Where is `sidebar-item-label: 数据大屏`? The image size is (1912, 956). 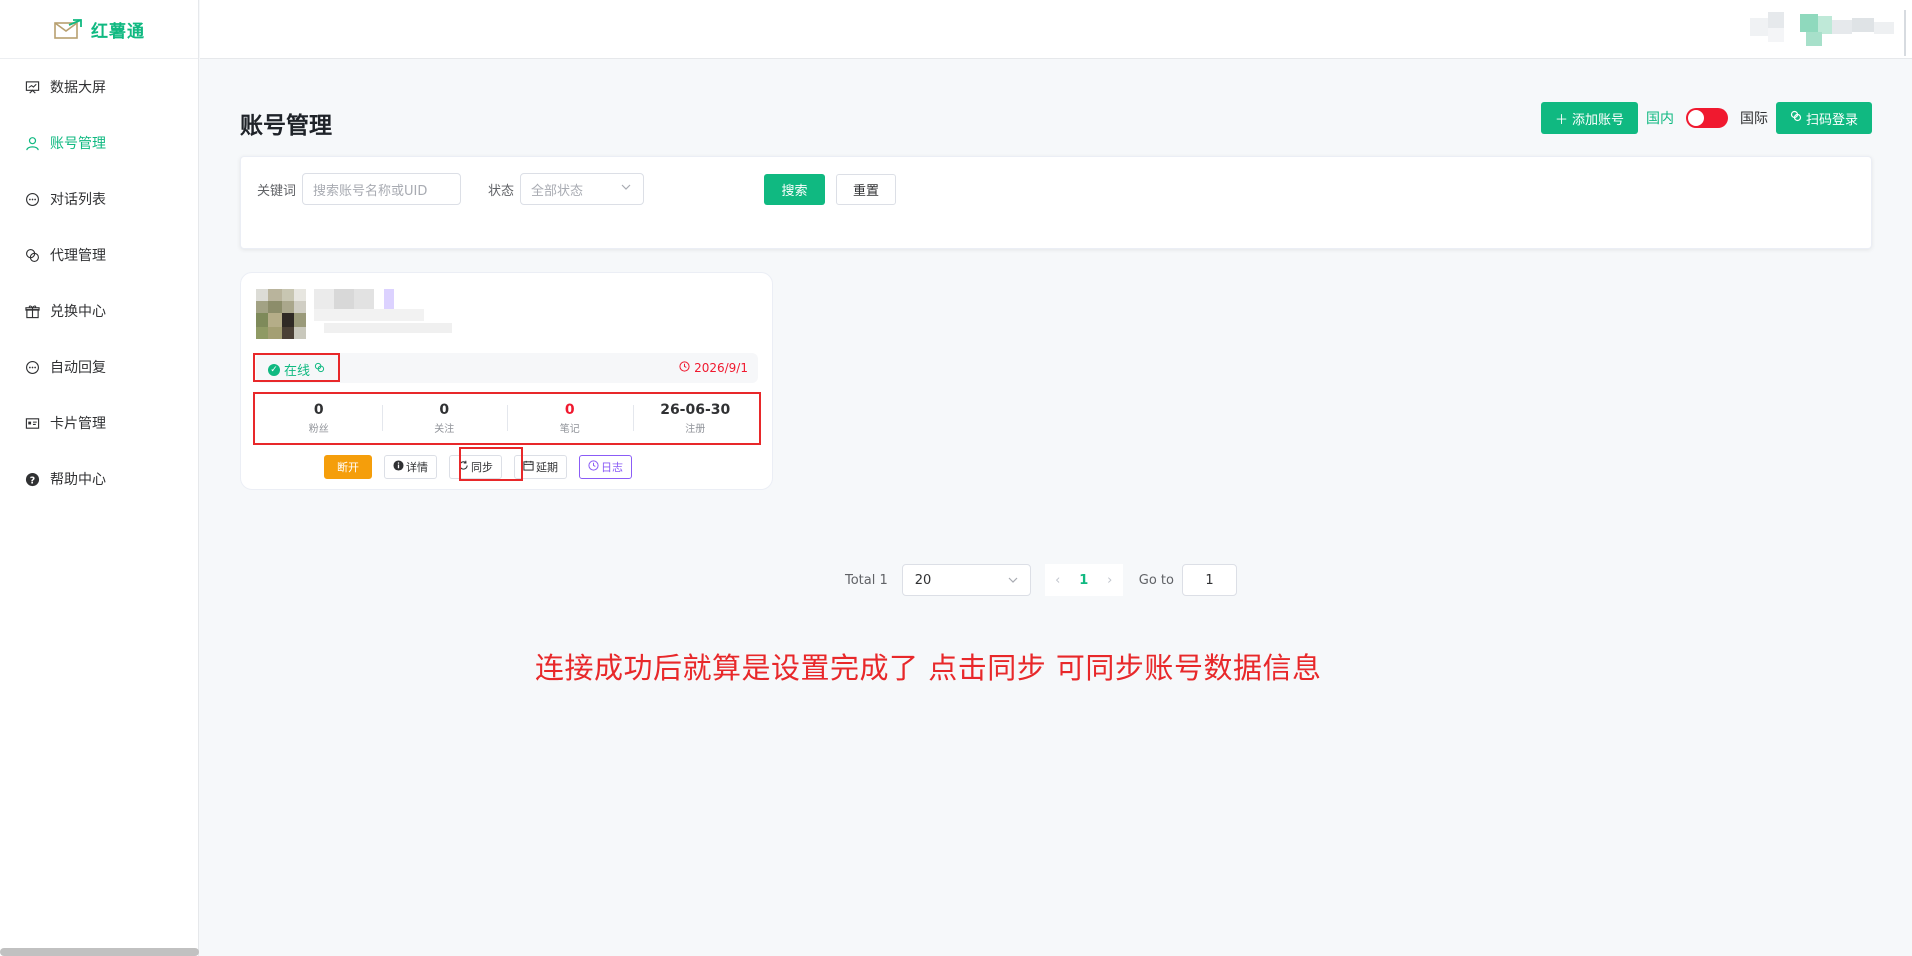
sidebar-item-label: 数据大屏 is located at coordinates (78, 88).